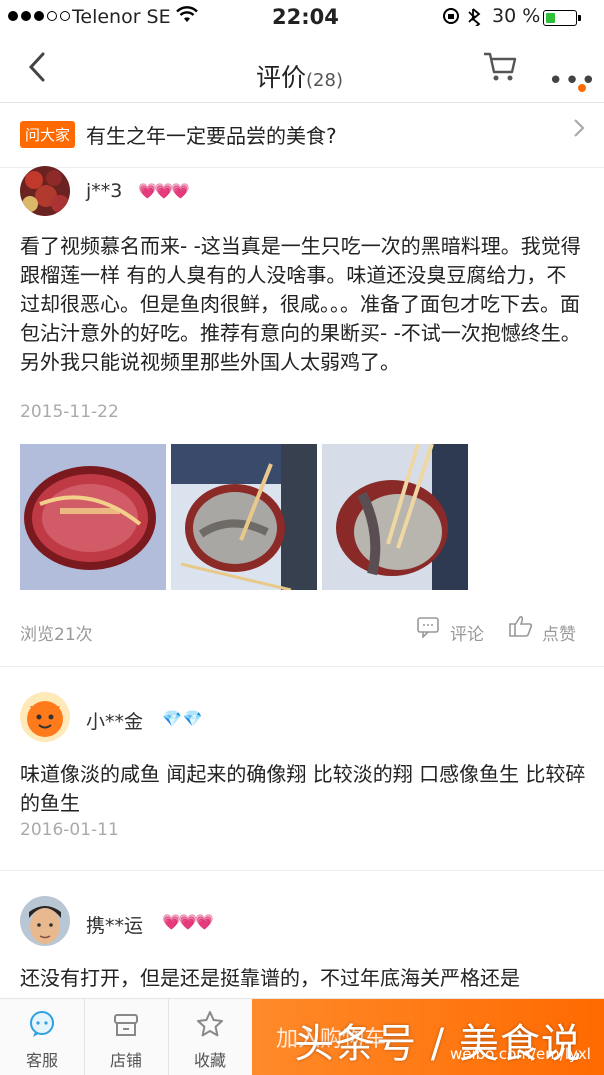 This screenshot has width=604, height=1075. I want to click on favorite-button: 收藏, so click(210, 1037).